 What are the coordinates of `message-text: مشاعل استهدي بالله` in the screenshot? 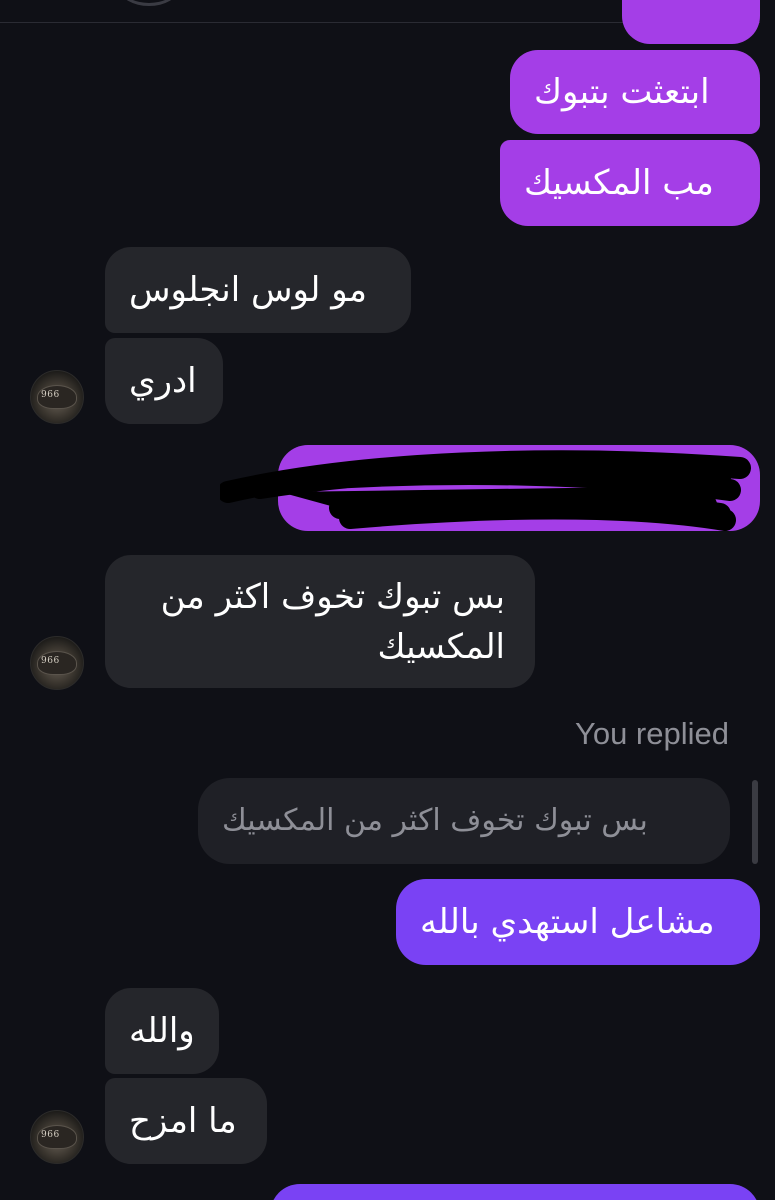 It's located at (567, 922).